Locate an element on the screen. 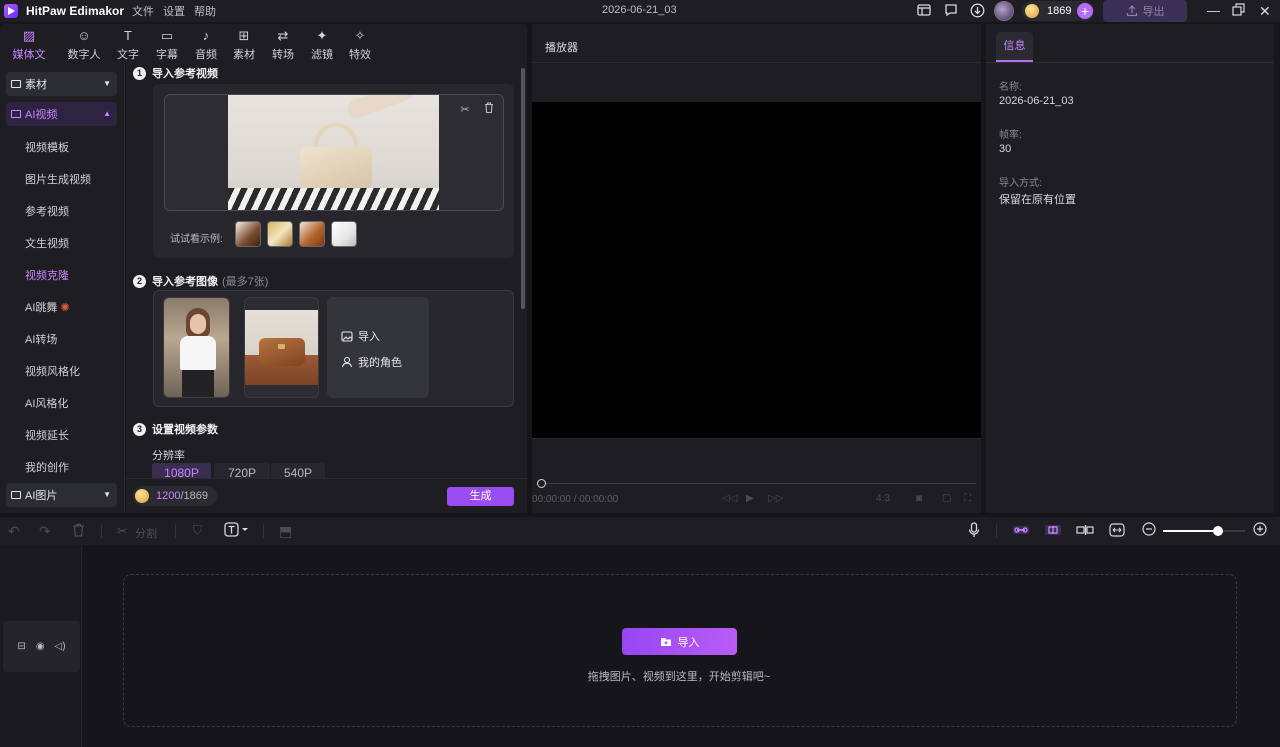 The image size is (1280, 747). tool-label: 音频 is located at coordinates (206, 55).